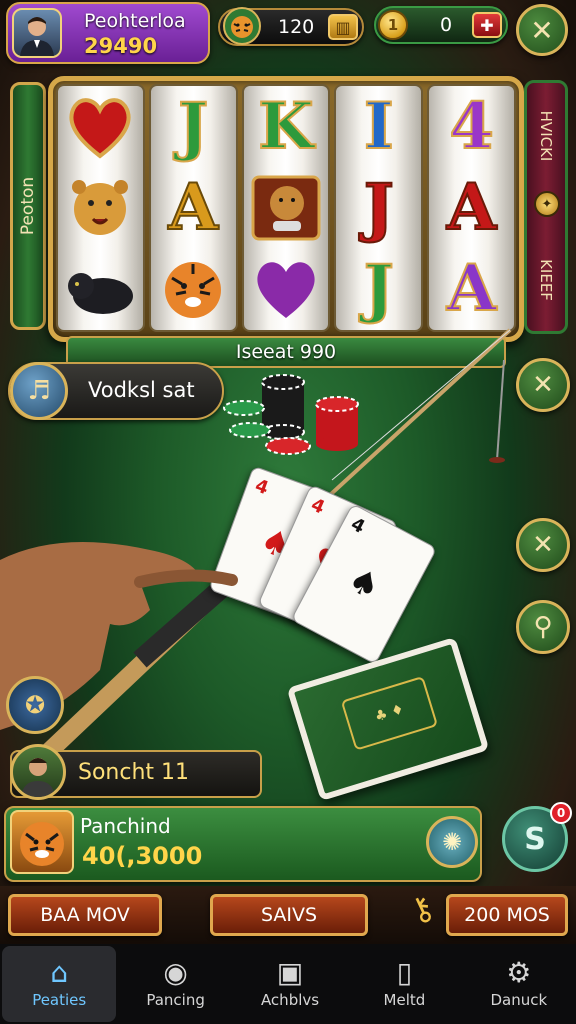 Image resolution: width=576 pixels, height=1024 pixels. I want to click on slot-side-label-right-bottom: KIEEF, so click(546, 280).